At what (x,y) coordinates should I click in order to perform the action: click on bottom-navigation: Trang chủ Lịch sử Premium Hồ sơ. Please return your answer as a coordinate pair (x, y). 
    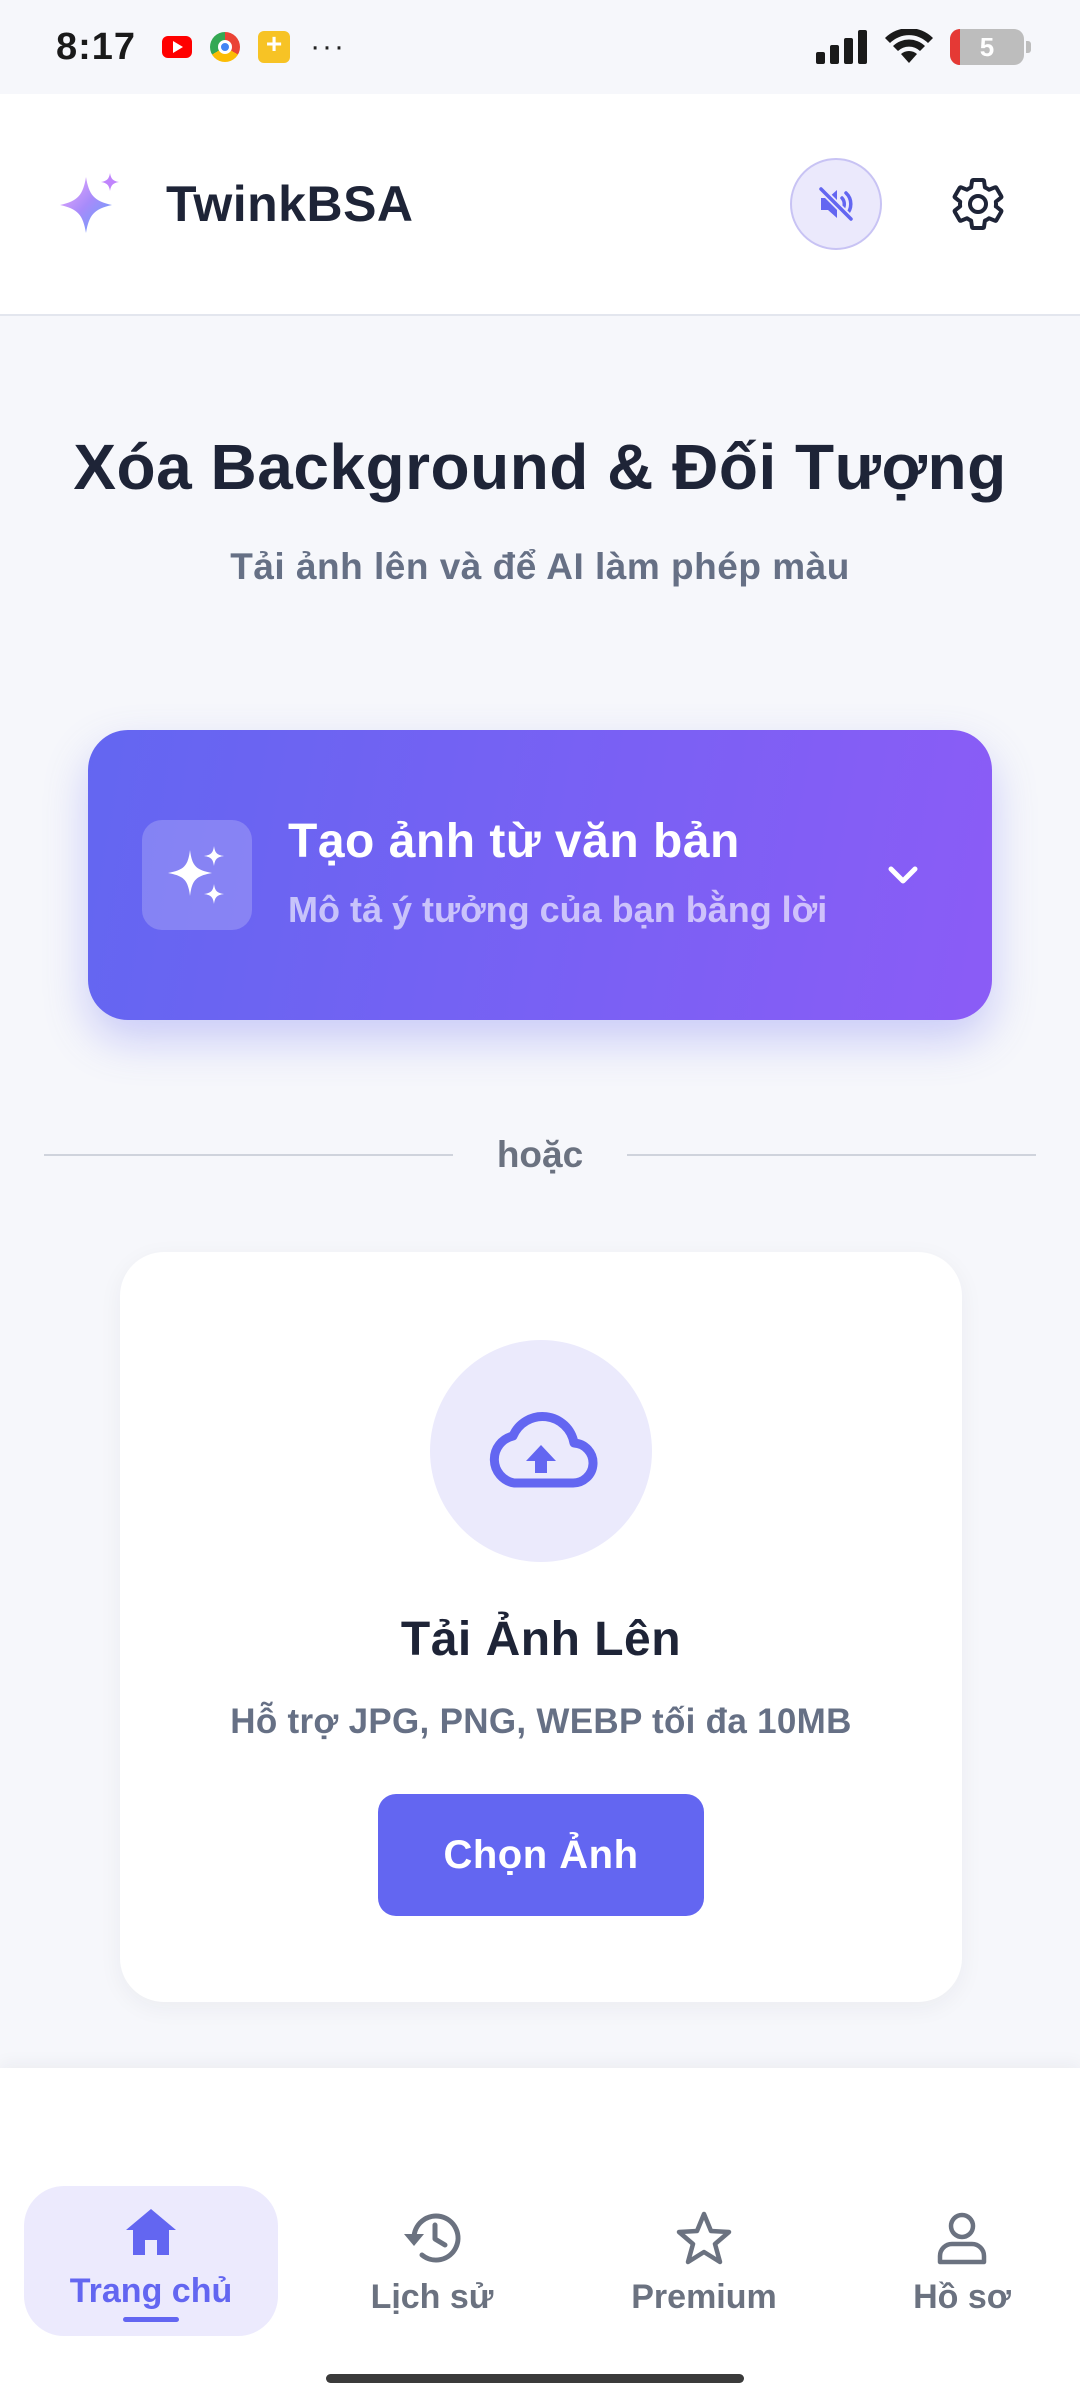
    Looking at the image, I should click on (540, 2234).